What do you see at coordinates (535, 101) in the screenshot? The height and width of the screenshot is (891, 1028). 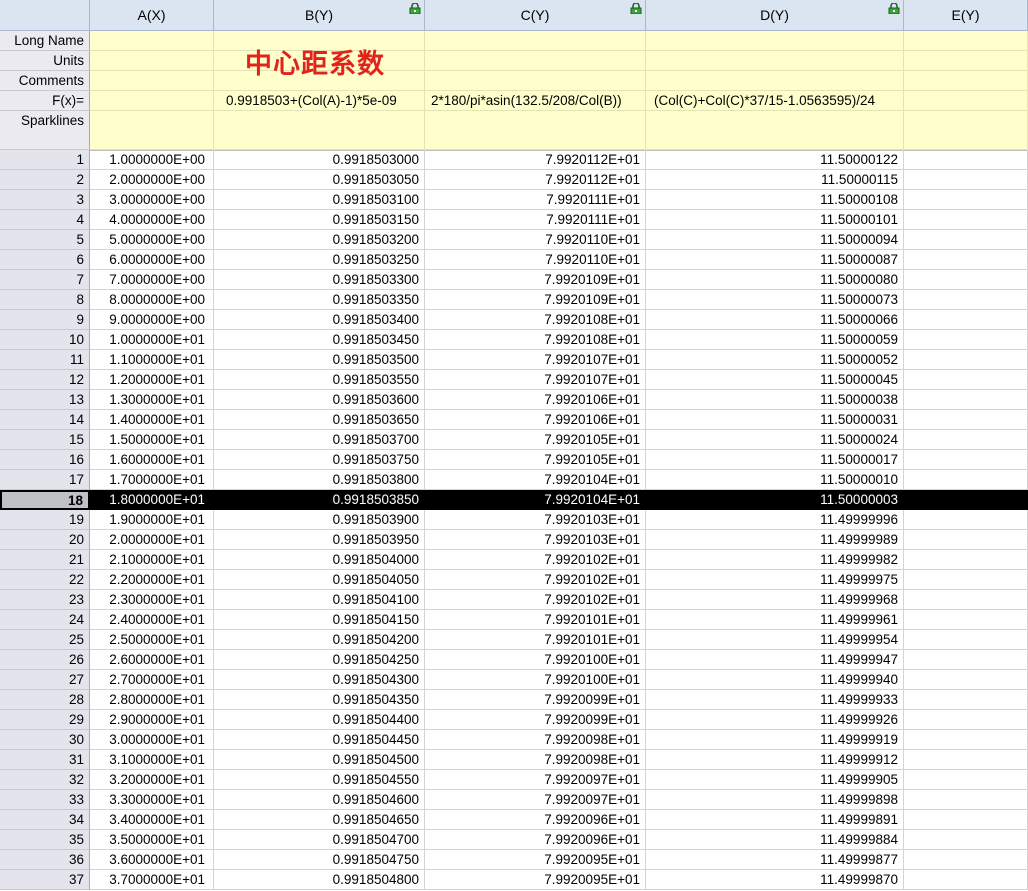 I see `formula-cell-c: 2*180/pi*asin(132.5/208/Col(B))` at bounding box center [535, 101].